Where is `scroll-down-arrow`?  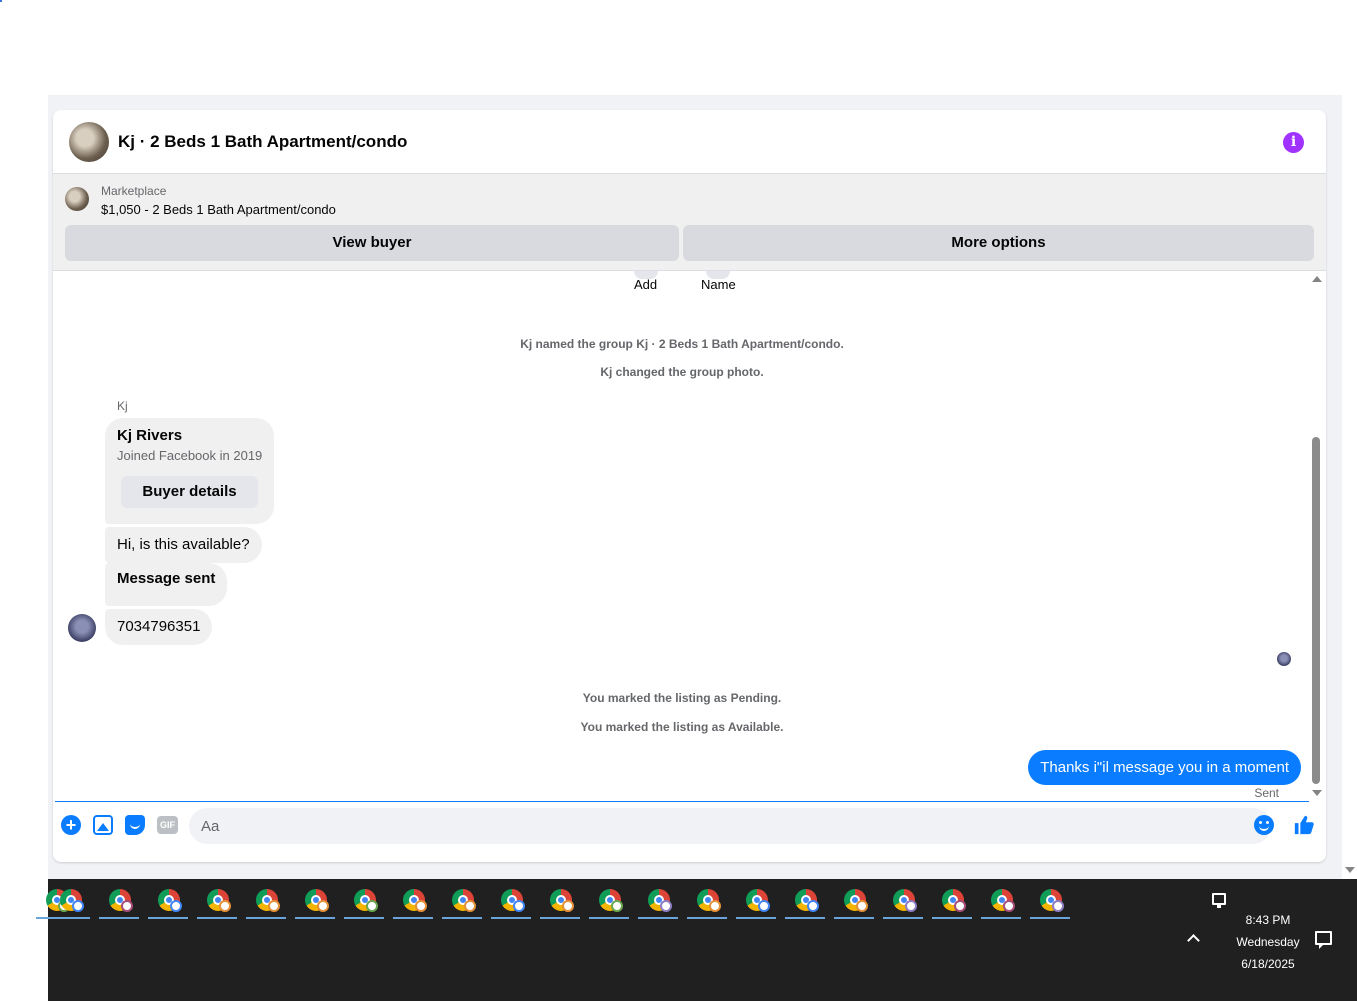
scroll-down-arrow is located at coordinates (1317, 793).